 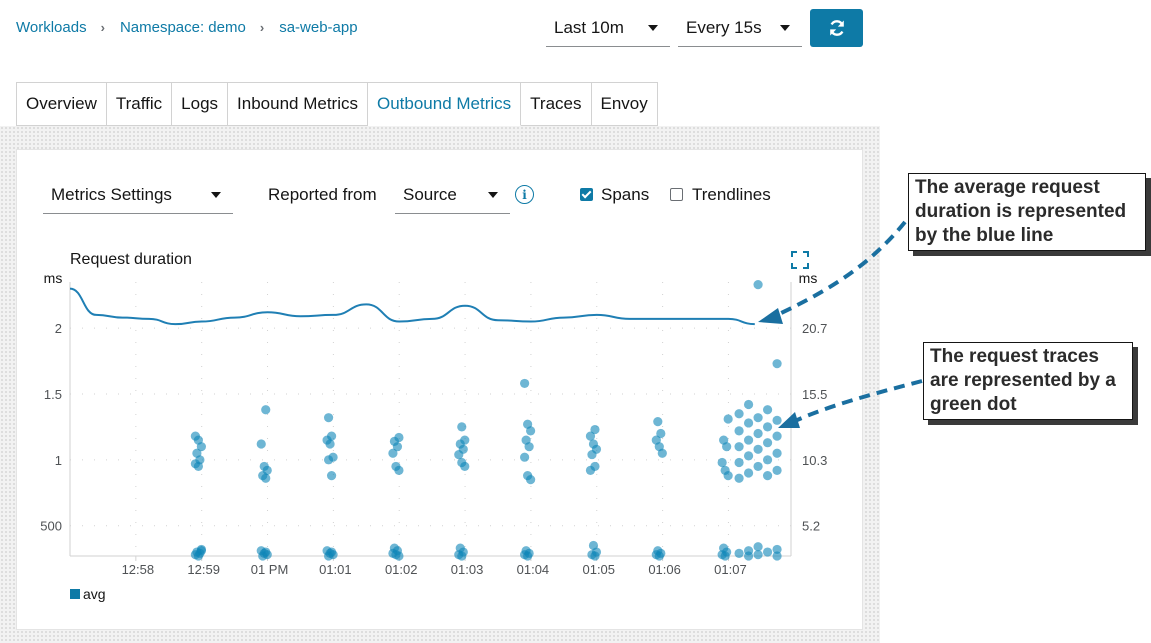 What do you see at coordinates (664, 569) in the screenshot?
I see `x-tick-label: 01:06` at bounding box center [664, 569].